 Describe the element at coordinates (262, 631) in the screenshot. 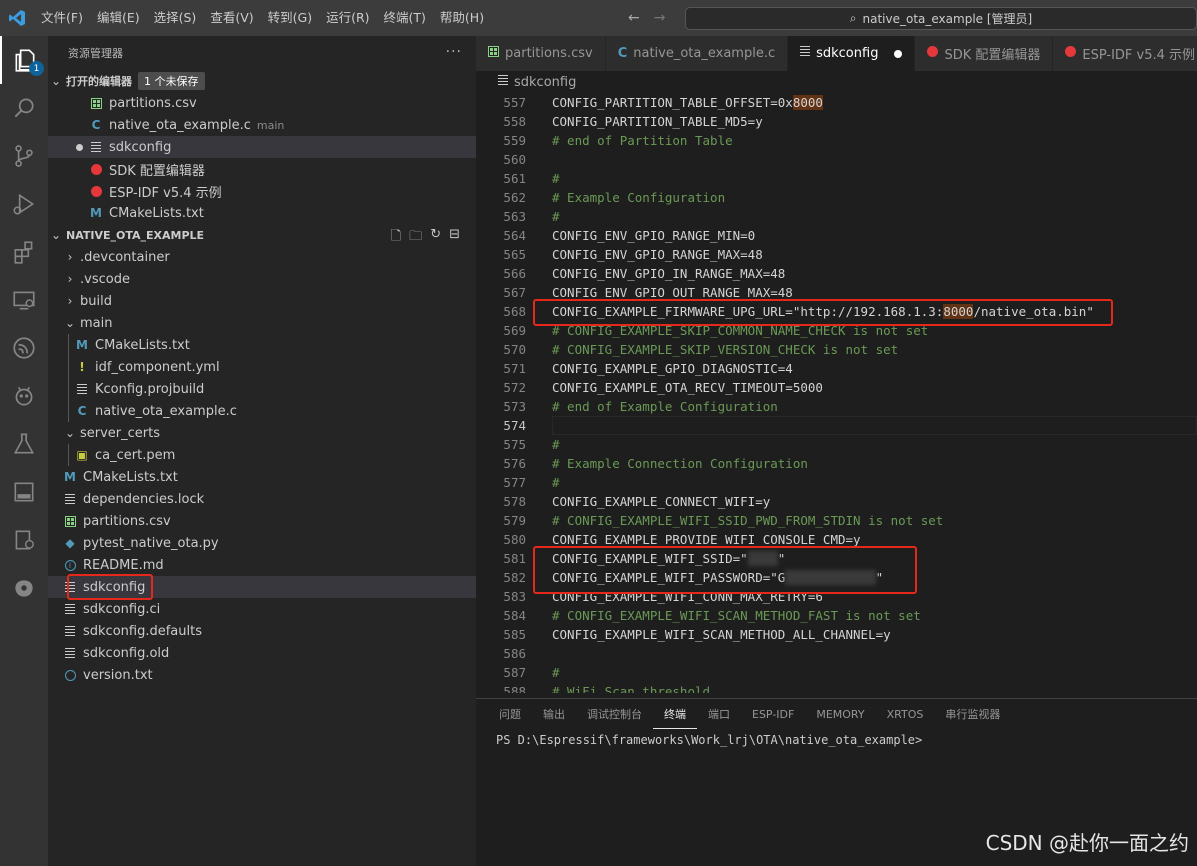

I see `file-item: sdkconfig.defaults` at that location.